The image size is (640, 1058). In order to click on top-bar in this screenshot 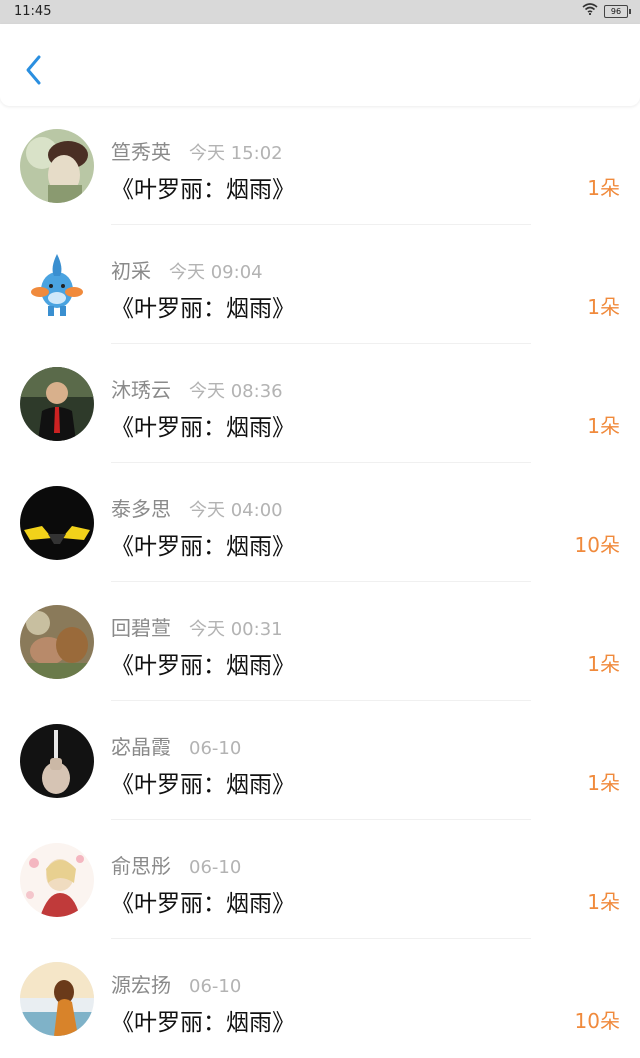, I will do `click(320, 65)`.